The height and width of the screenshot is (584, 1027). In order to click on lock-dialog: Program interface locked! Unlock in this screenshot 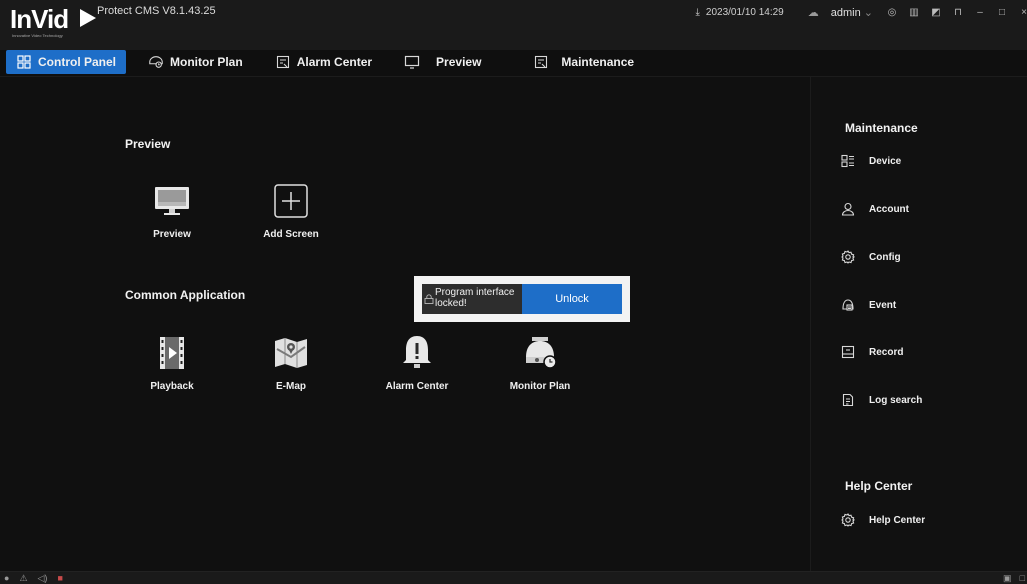, I will do `click(522, 299)`.